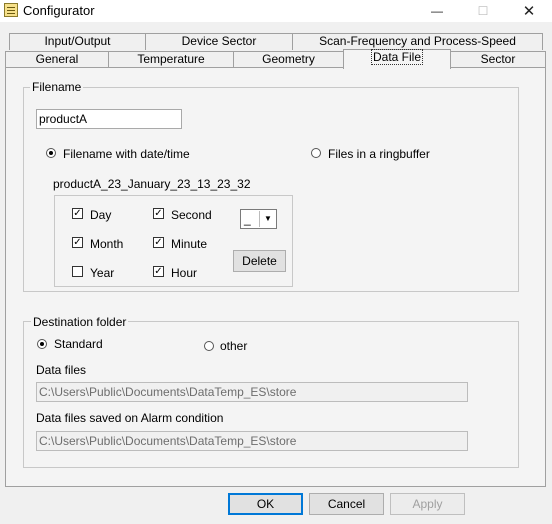 Image resolution: width=552 pixels, height=524 pixels. What do you see at coordinates (379, 154) in the screenshot?
I see `ringbuffer-label: Files in a ringbuffer` at bounding box center [379, 154].